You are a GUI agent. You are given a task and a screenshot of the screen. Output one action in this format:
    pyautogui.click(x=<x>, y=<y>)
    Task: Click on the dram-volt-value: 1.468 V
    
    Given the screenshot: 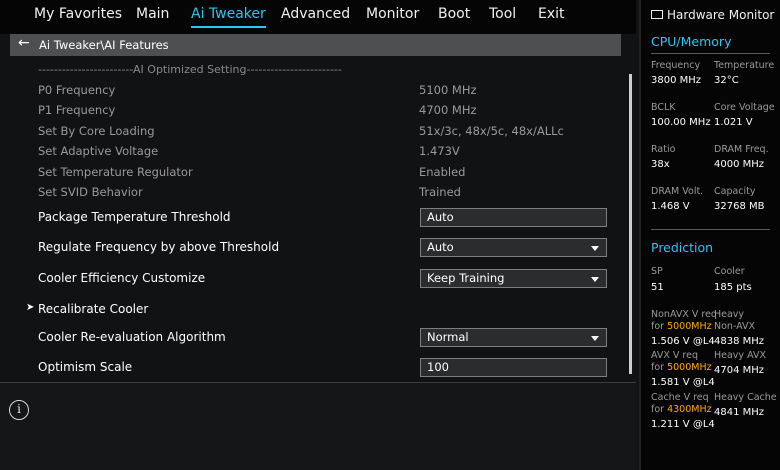 What is the action you would take?
    pyautogui.click(x=670, y=206)
    